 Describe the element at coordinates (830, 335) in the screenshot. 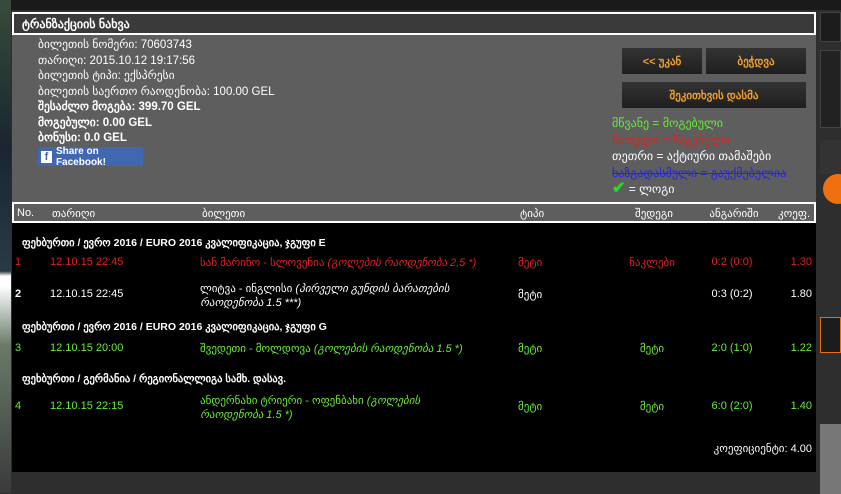

I see `sidebar-tab` at that location.